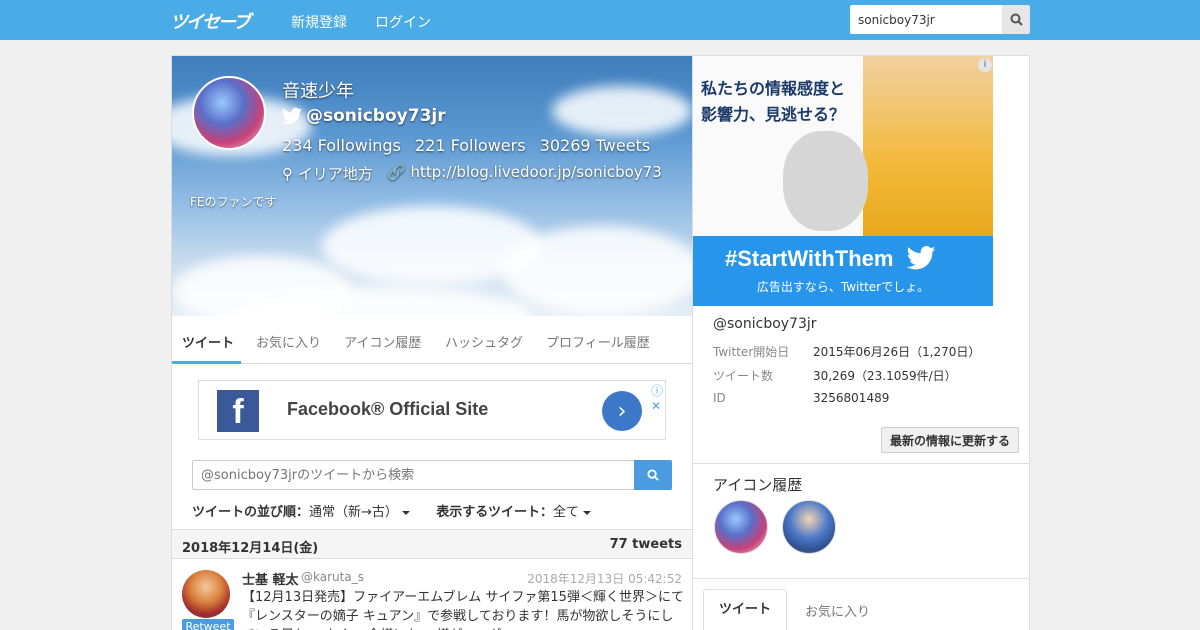 Image resolution: width=1200 pixels, height=630 pixels. I want to click on ad-person-image, so click(928, 146).